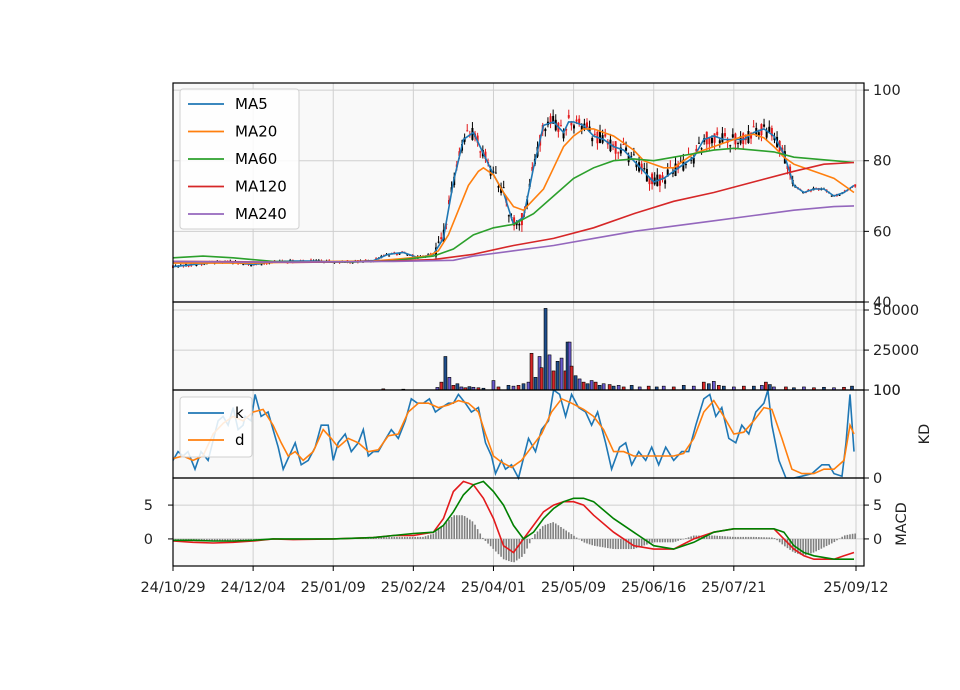 This screenshot has height=690, width=960. Describe the element at coordinates (261, 187) in the screenshot. I see `legend-label-ma120: MA120` at that location.